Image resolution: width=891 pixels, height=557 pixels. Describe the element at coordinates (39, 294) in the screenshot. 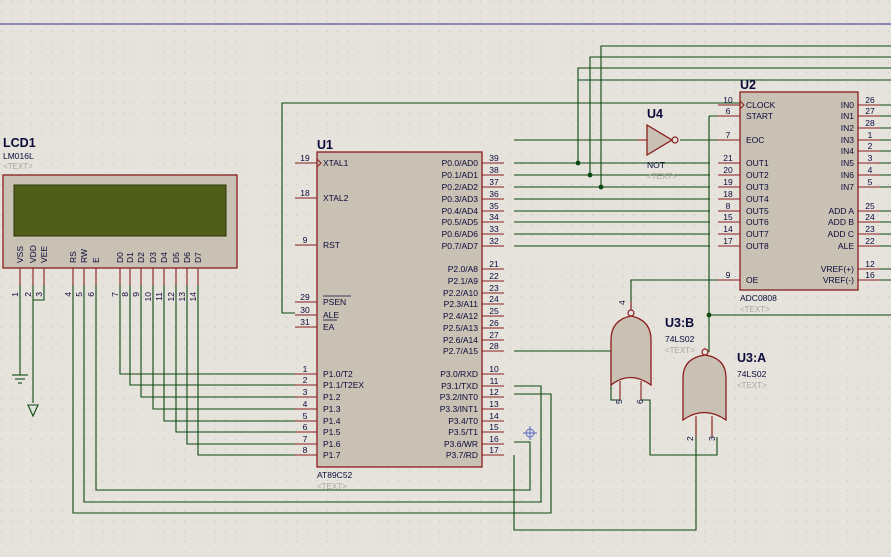

I see `lcd-pin-number: 3` at that location.